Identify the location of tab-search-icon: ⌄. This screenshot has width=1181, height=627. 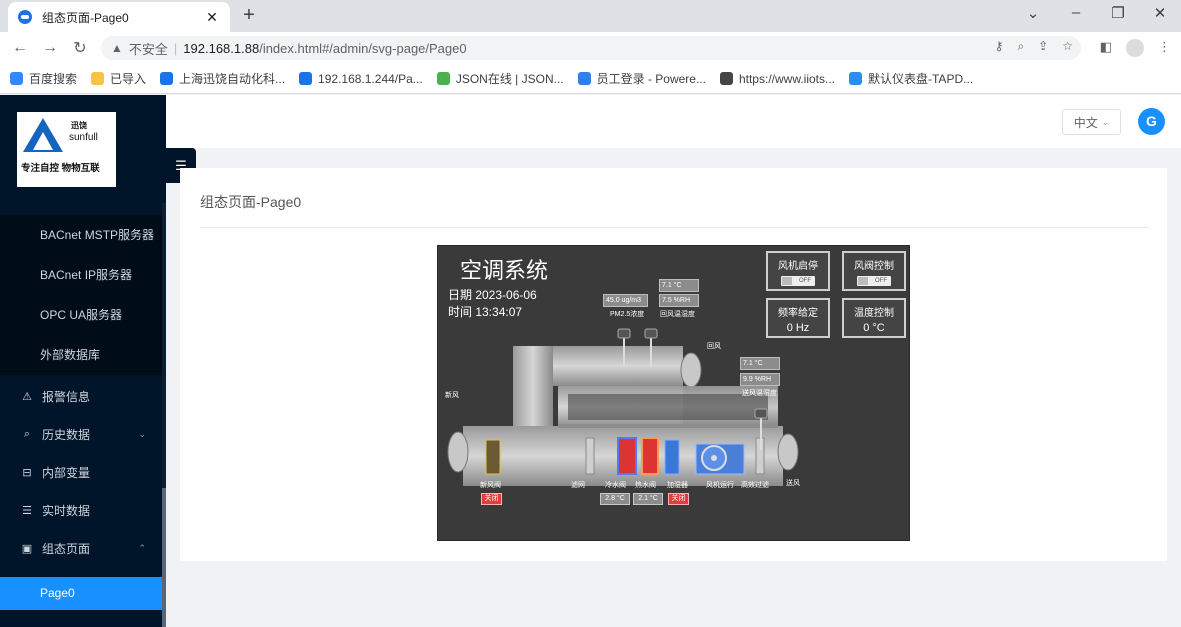
(1033, 13).